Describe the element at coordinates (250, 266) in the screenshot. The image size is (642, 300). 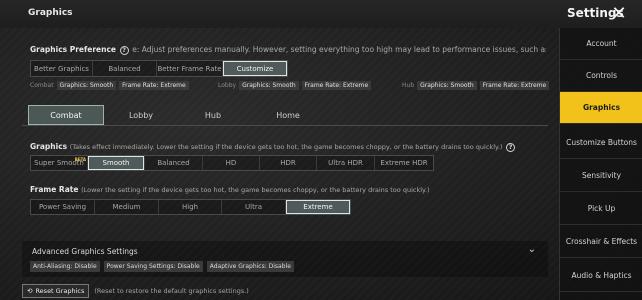
I see `advanced-tag: Adaptive Graphics: Disable` at that location.